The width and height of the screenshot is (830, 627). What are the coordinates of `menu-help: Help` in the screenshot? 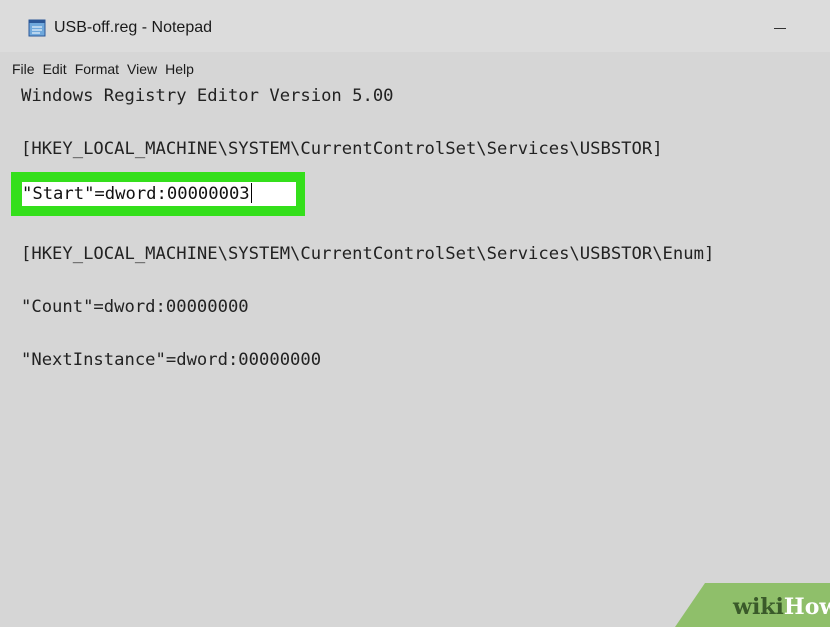 It's located at (179, 69).